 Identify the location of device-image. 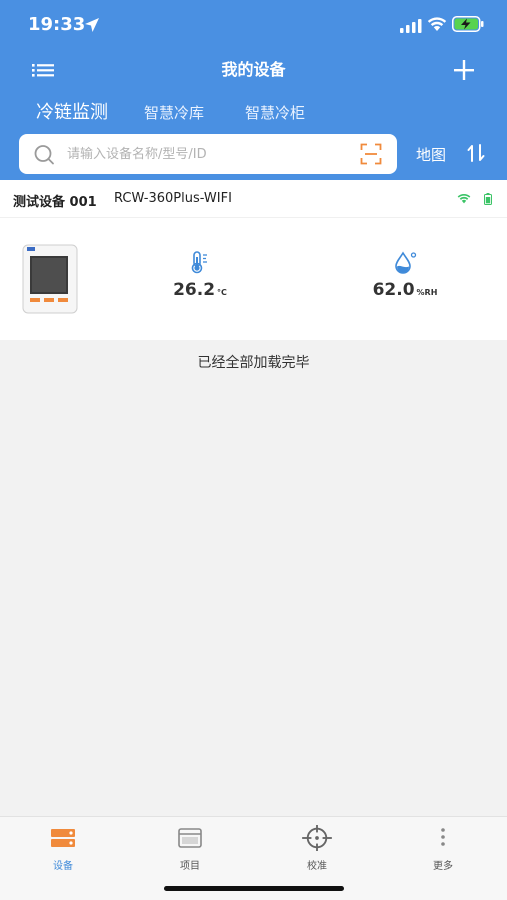
(50, 279).